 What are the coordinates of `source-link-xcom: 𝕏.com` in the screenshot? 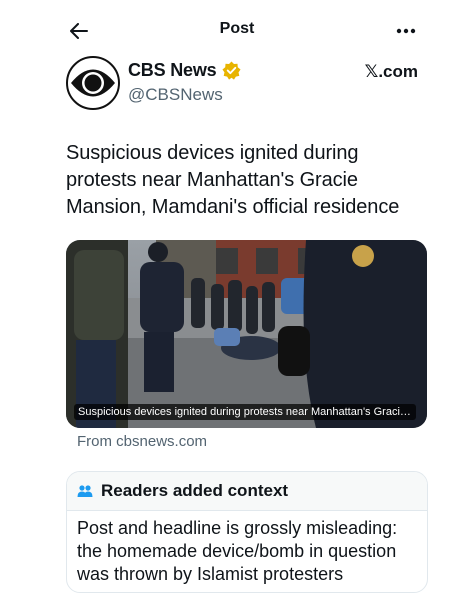 It's located at (391, 72).